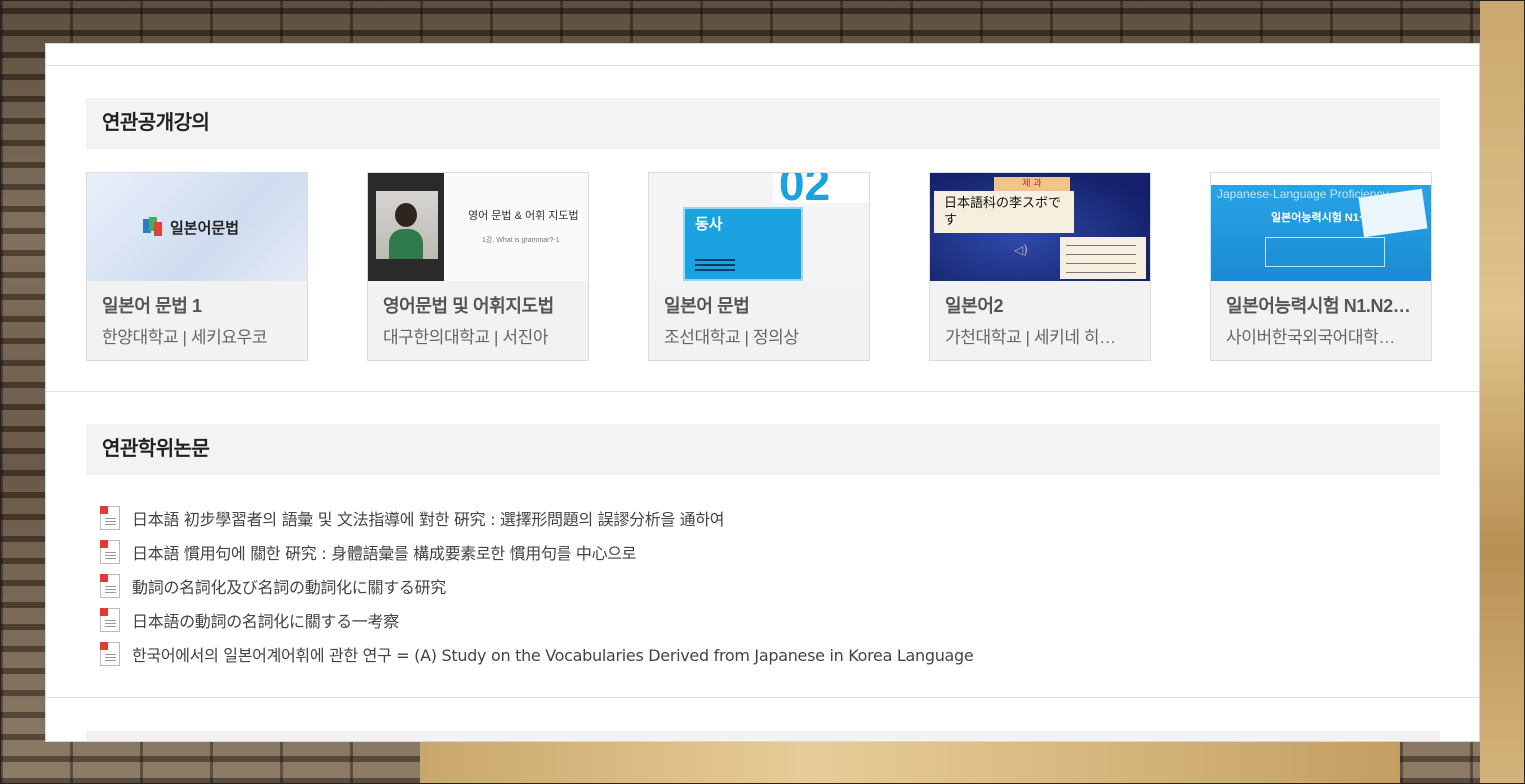 Image resolution: width=1525 pixels, height=784 pixels. I want to click on background-decoration, so click(1502, 392).